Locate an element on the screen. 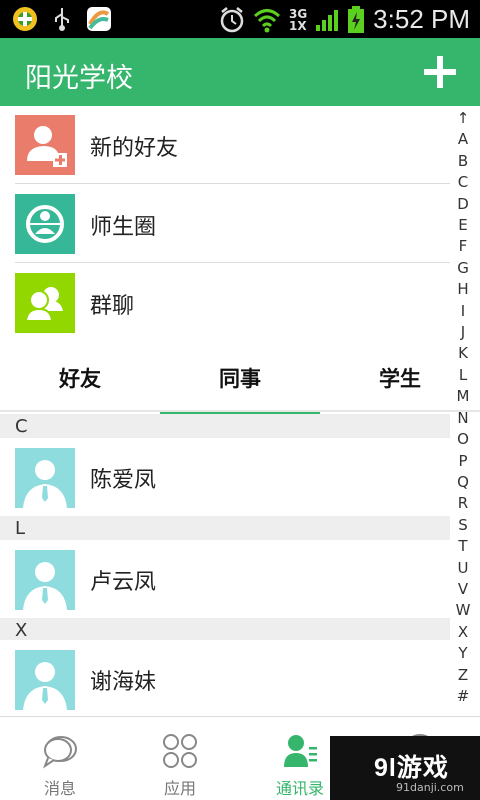 This screenshot has height=800, width=480. index-letter: D is located at coordinates (463, 204).